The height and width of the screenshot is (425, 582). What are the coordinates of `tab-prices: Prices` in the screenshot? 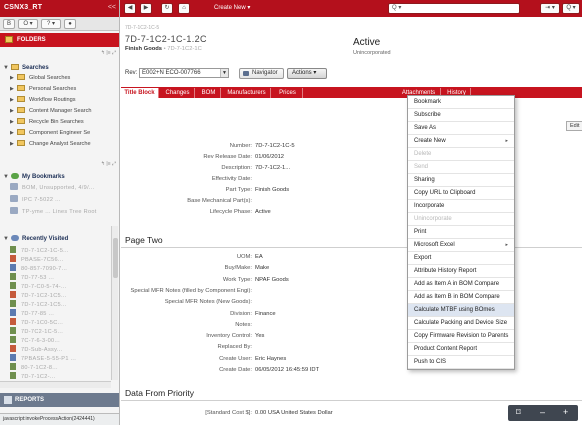 It's located at (288, 93).